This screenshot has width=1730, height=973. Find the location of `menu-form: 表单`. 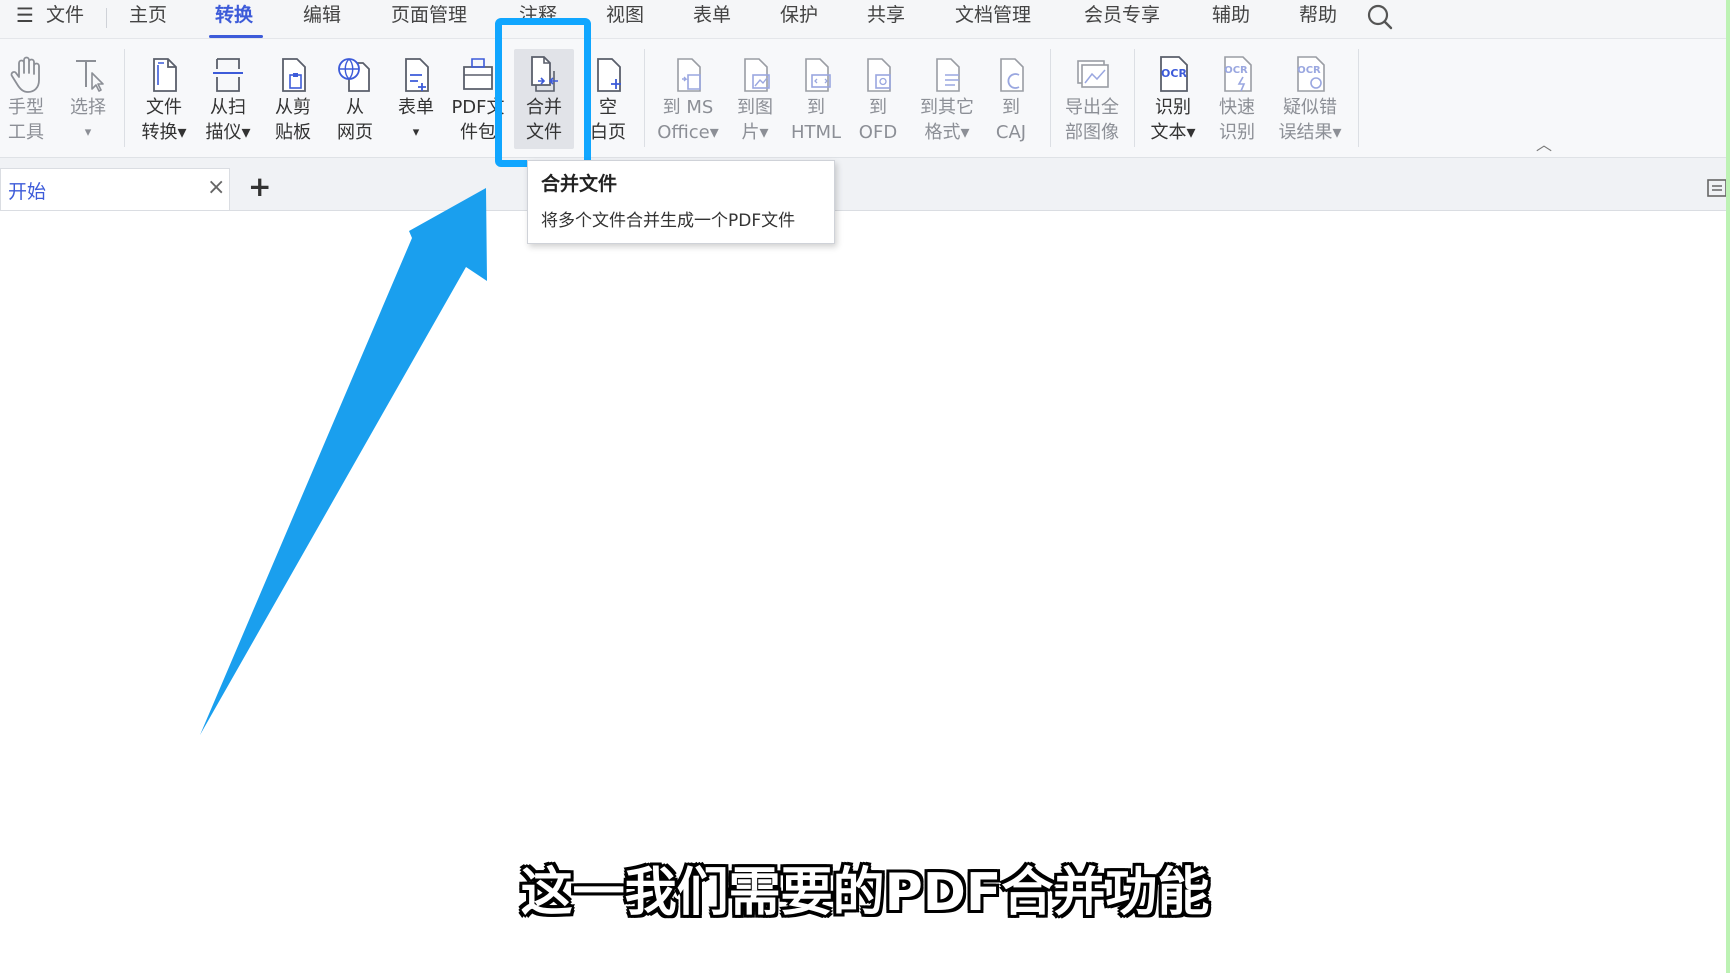

menu-form: 表单 is located at coordinates (712, 15).